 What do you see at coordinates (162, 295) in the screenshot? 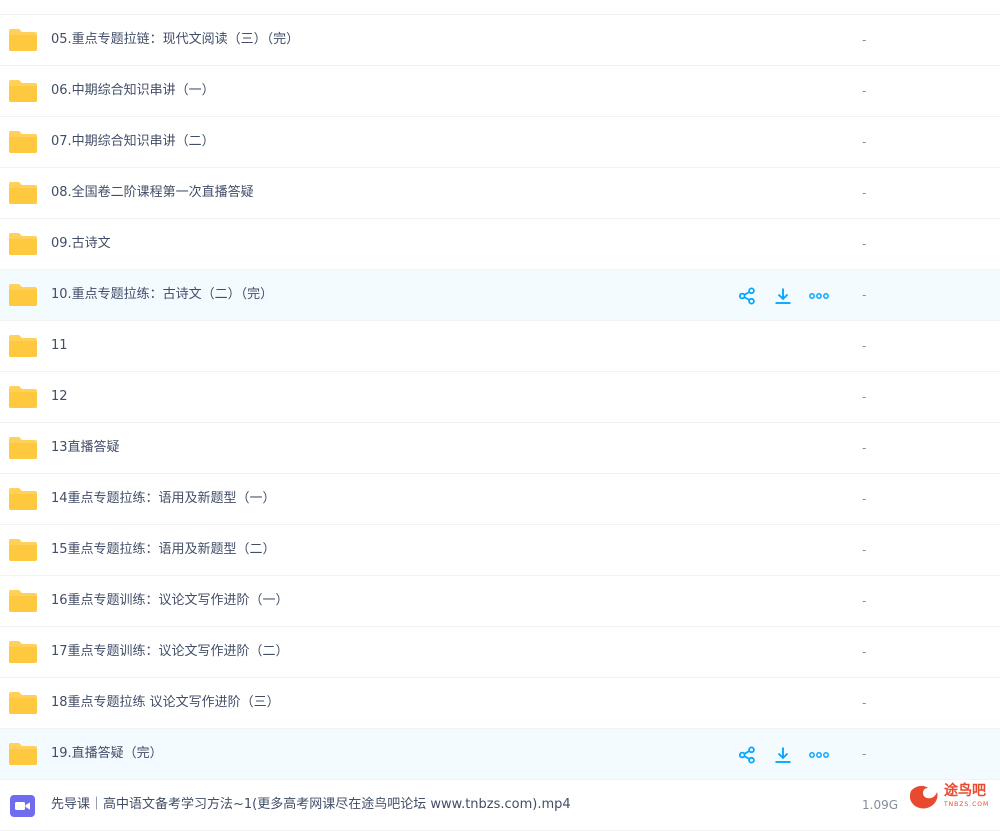
I see `file-name: 10.重点专题拉练：古诗文（二）（完）` at bounding box center [162, 295].